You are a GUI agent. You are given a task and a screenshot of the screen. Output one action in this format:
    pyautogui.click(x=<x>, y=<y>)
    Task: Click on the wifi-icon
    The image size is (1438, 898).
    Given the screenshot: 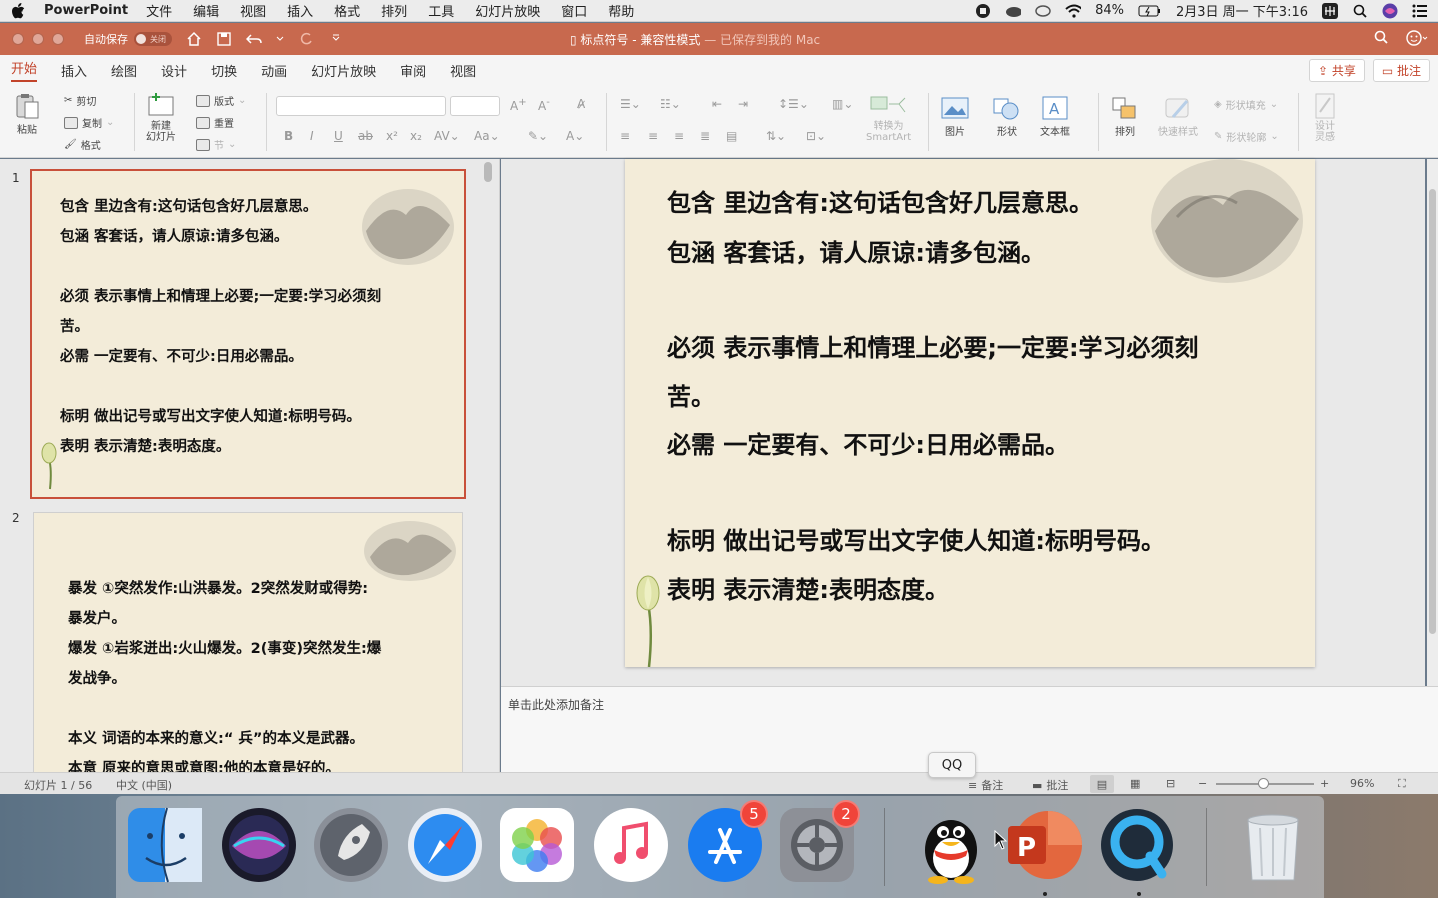 What is the action you would take?
    pyautogui.click(x=1073, y=11)
    